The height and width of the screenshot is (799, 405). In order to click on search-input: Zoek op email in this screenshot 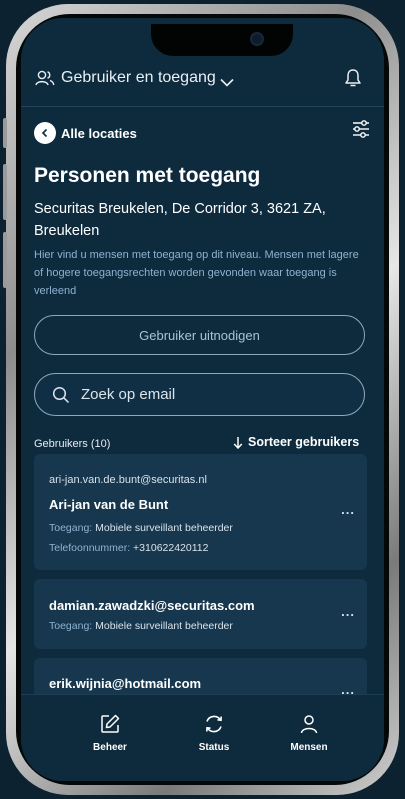, I will do `click(199, 394)`.